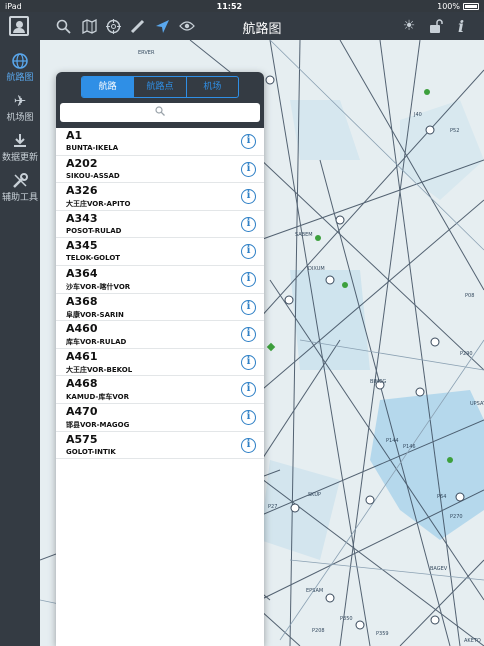 This screenshot has width=484, height=646. I want to click on route-code: A468, so click(82, 384).